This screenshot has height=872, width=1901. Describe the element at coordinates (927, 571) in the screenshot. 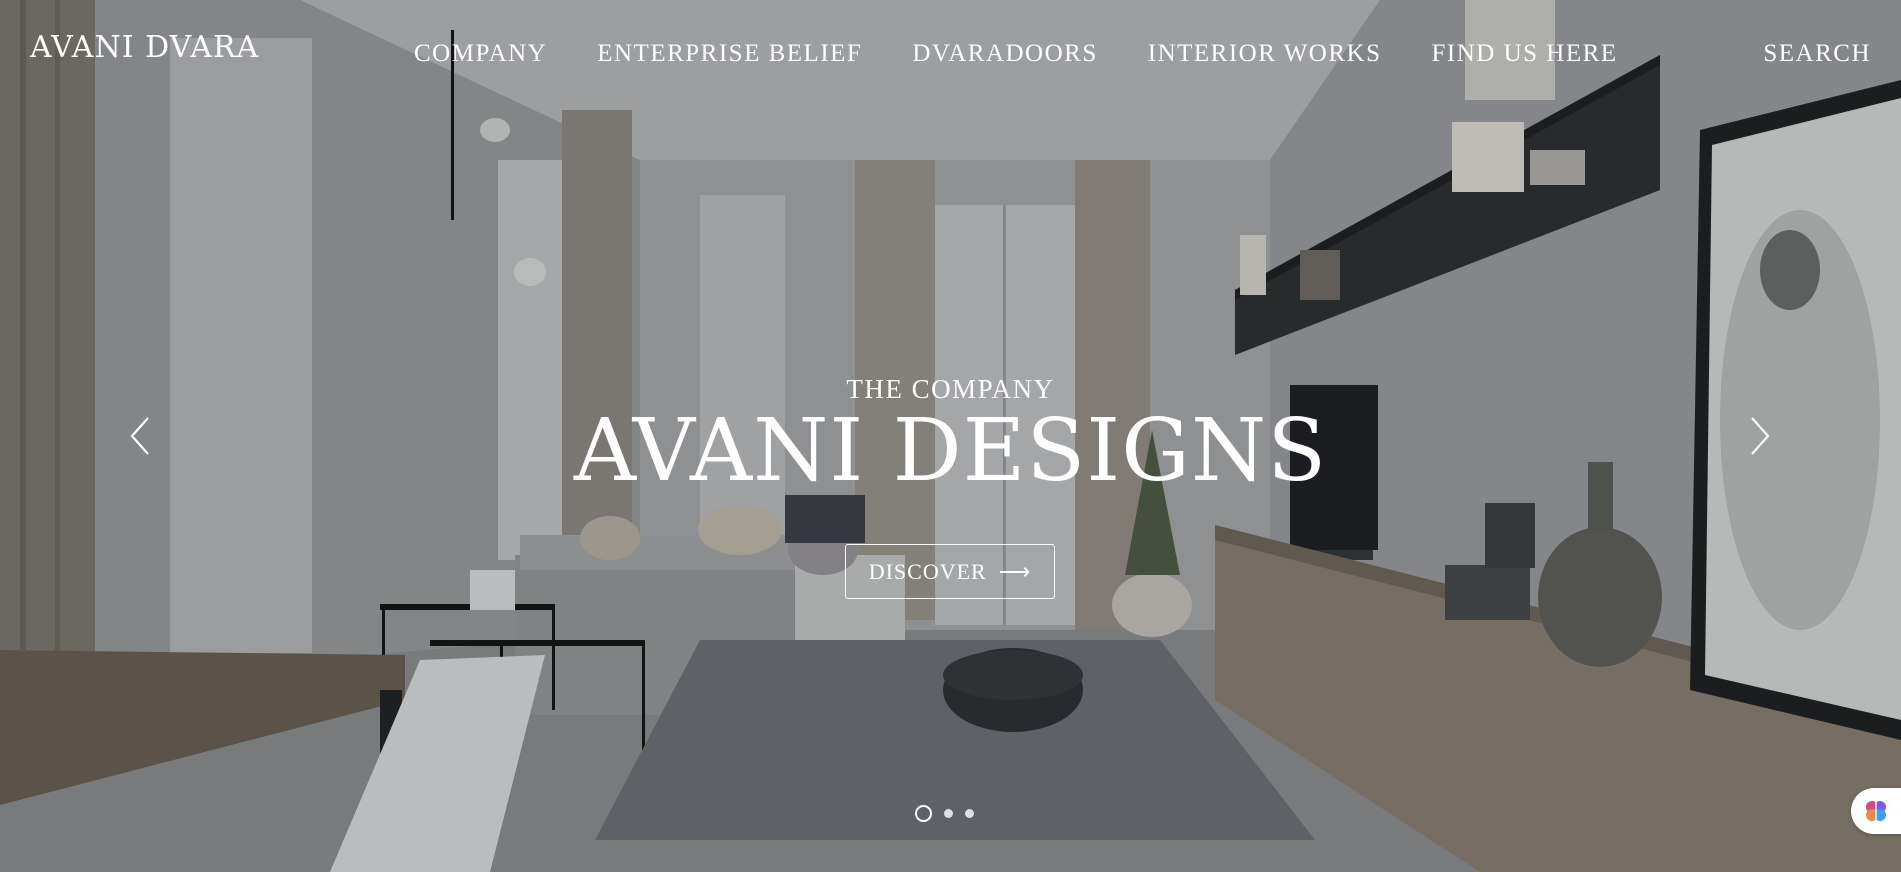

I see `discover-button-label: DISCOVER` at that location.